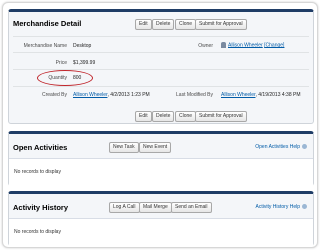  I want to click on activity-history-title: Activity History, so click(41, 207).